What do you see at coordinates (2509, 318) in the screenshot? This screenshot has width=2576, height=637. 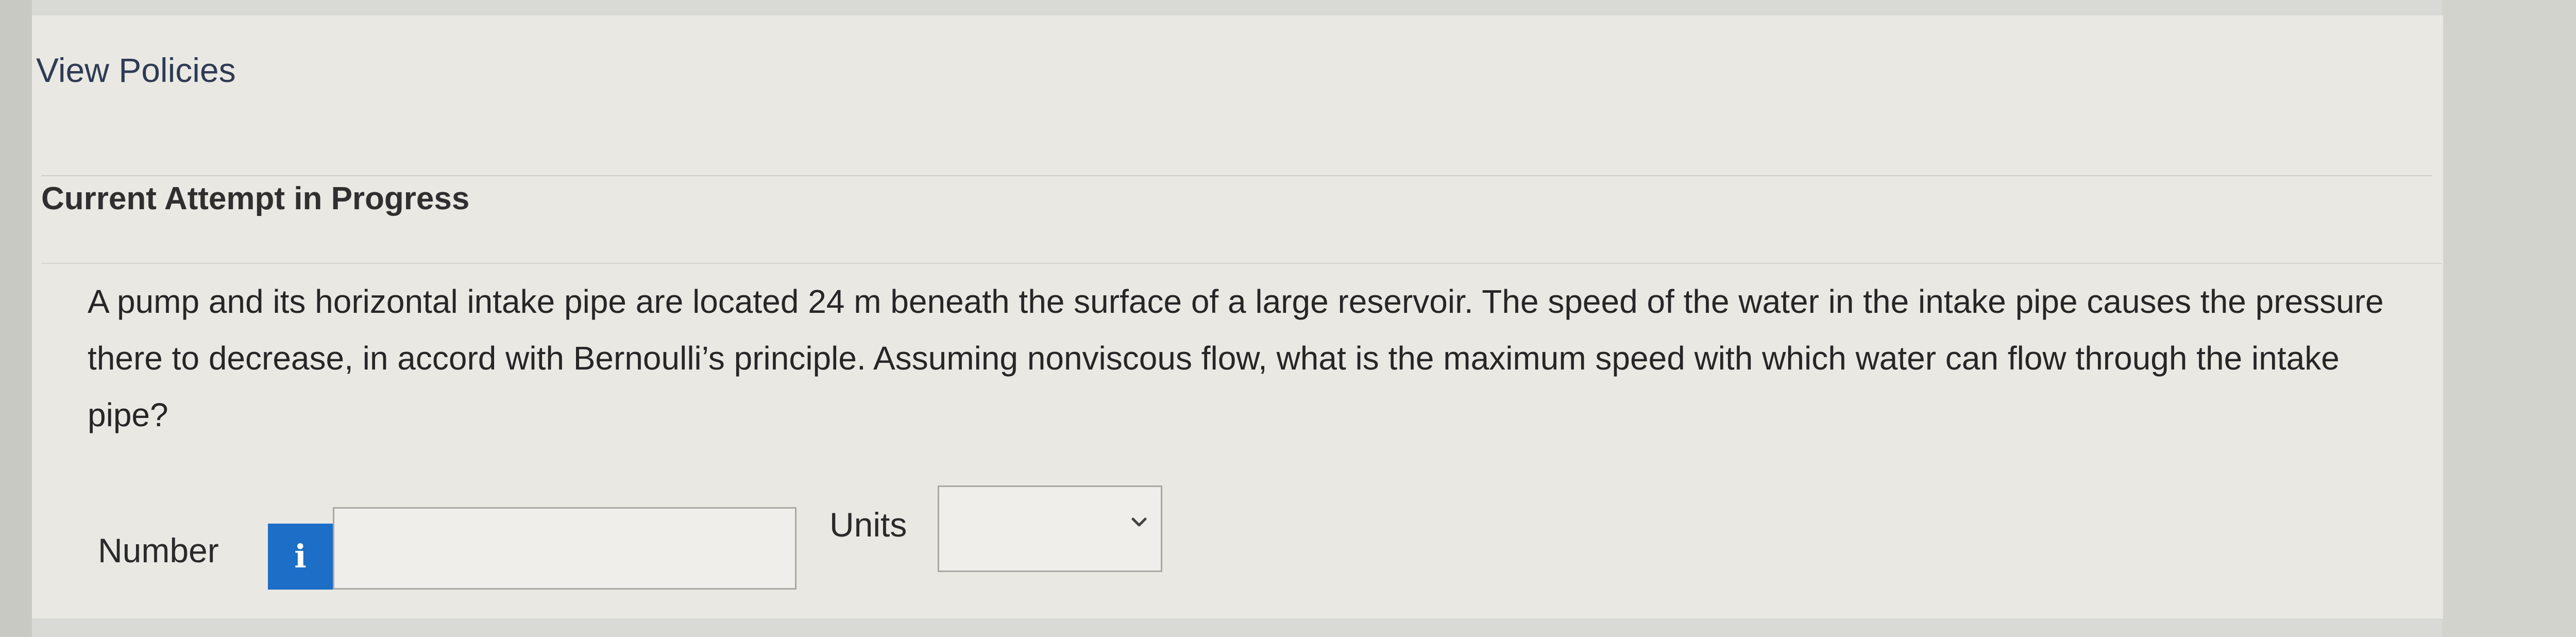 I see `page-right-edge` at bounding box center [2509, 318].